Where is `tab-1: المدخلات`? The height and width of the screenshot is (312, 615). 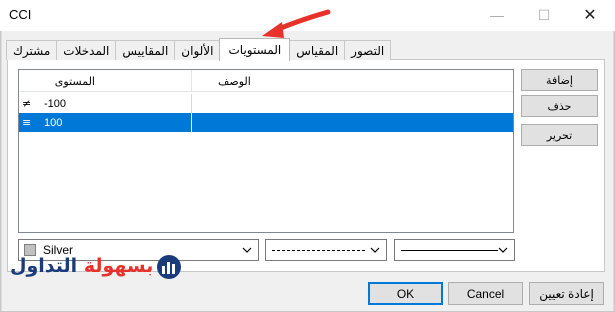
tab-1: المدخلات is located at coordinates (86, 50).